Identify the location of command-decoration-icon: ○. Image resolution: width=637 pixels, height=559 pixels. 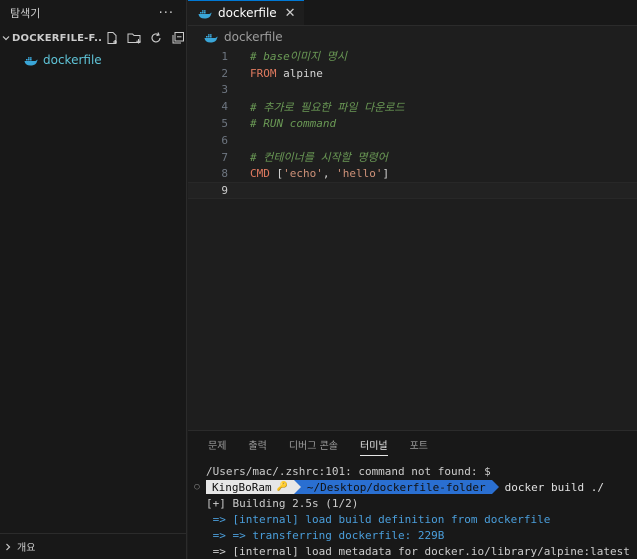
(197, 487).